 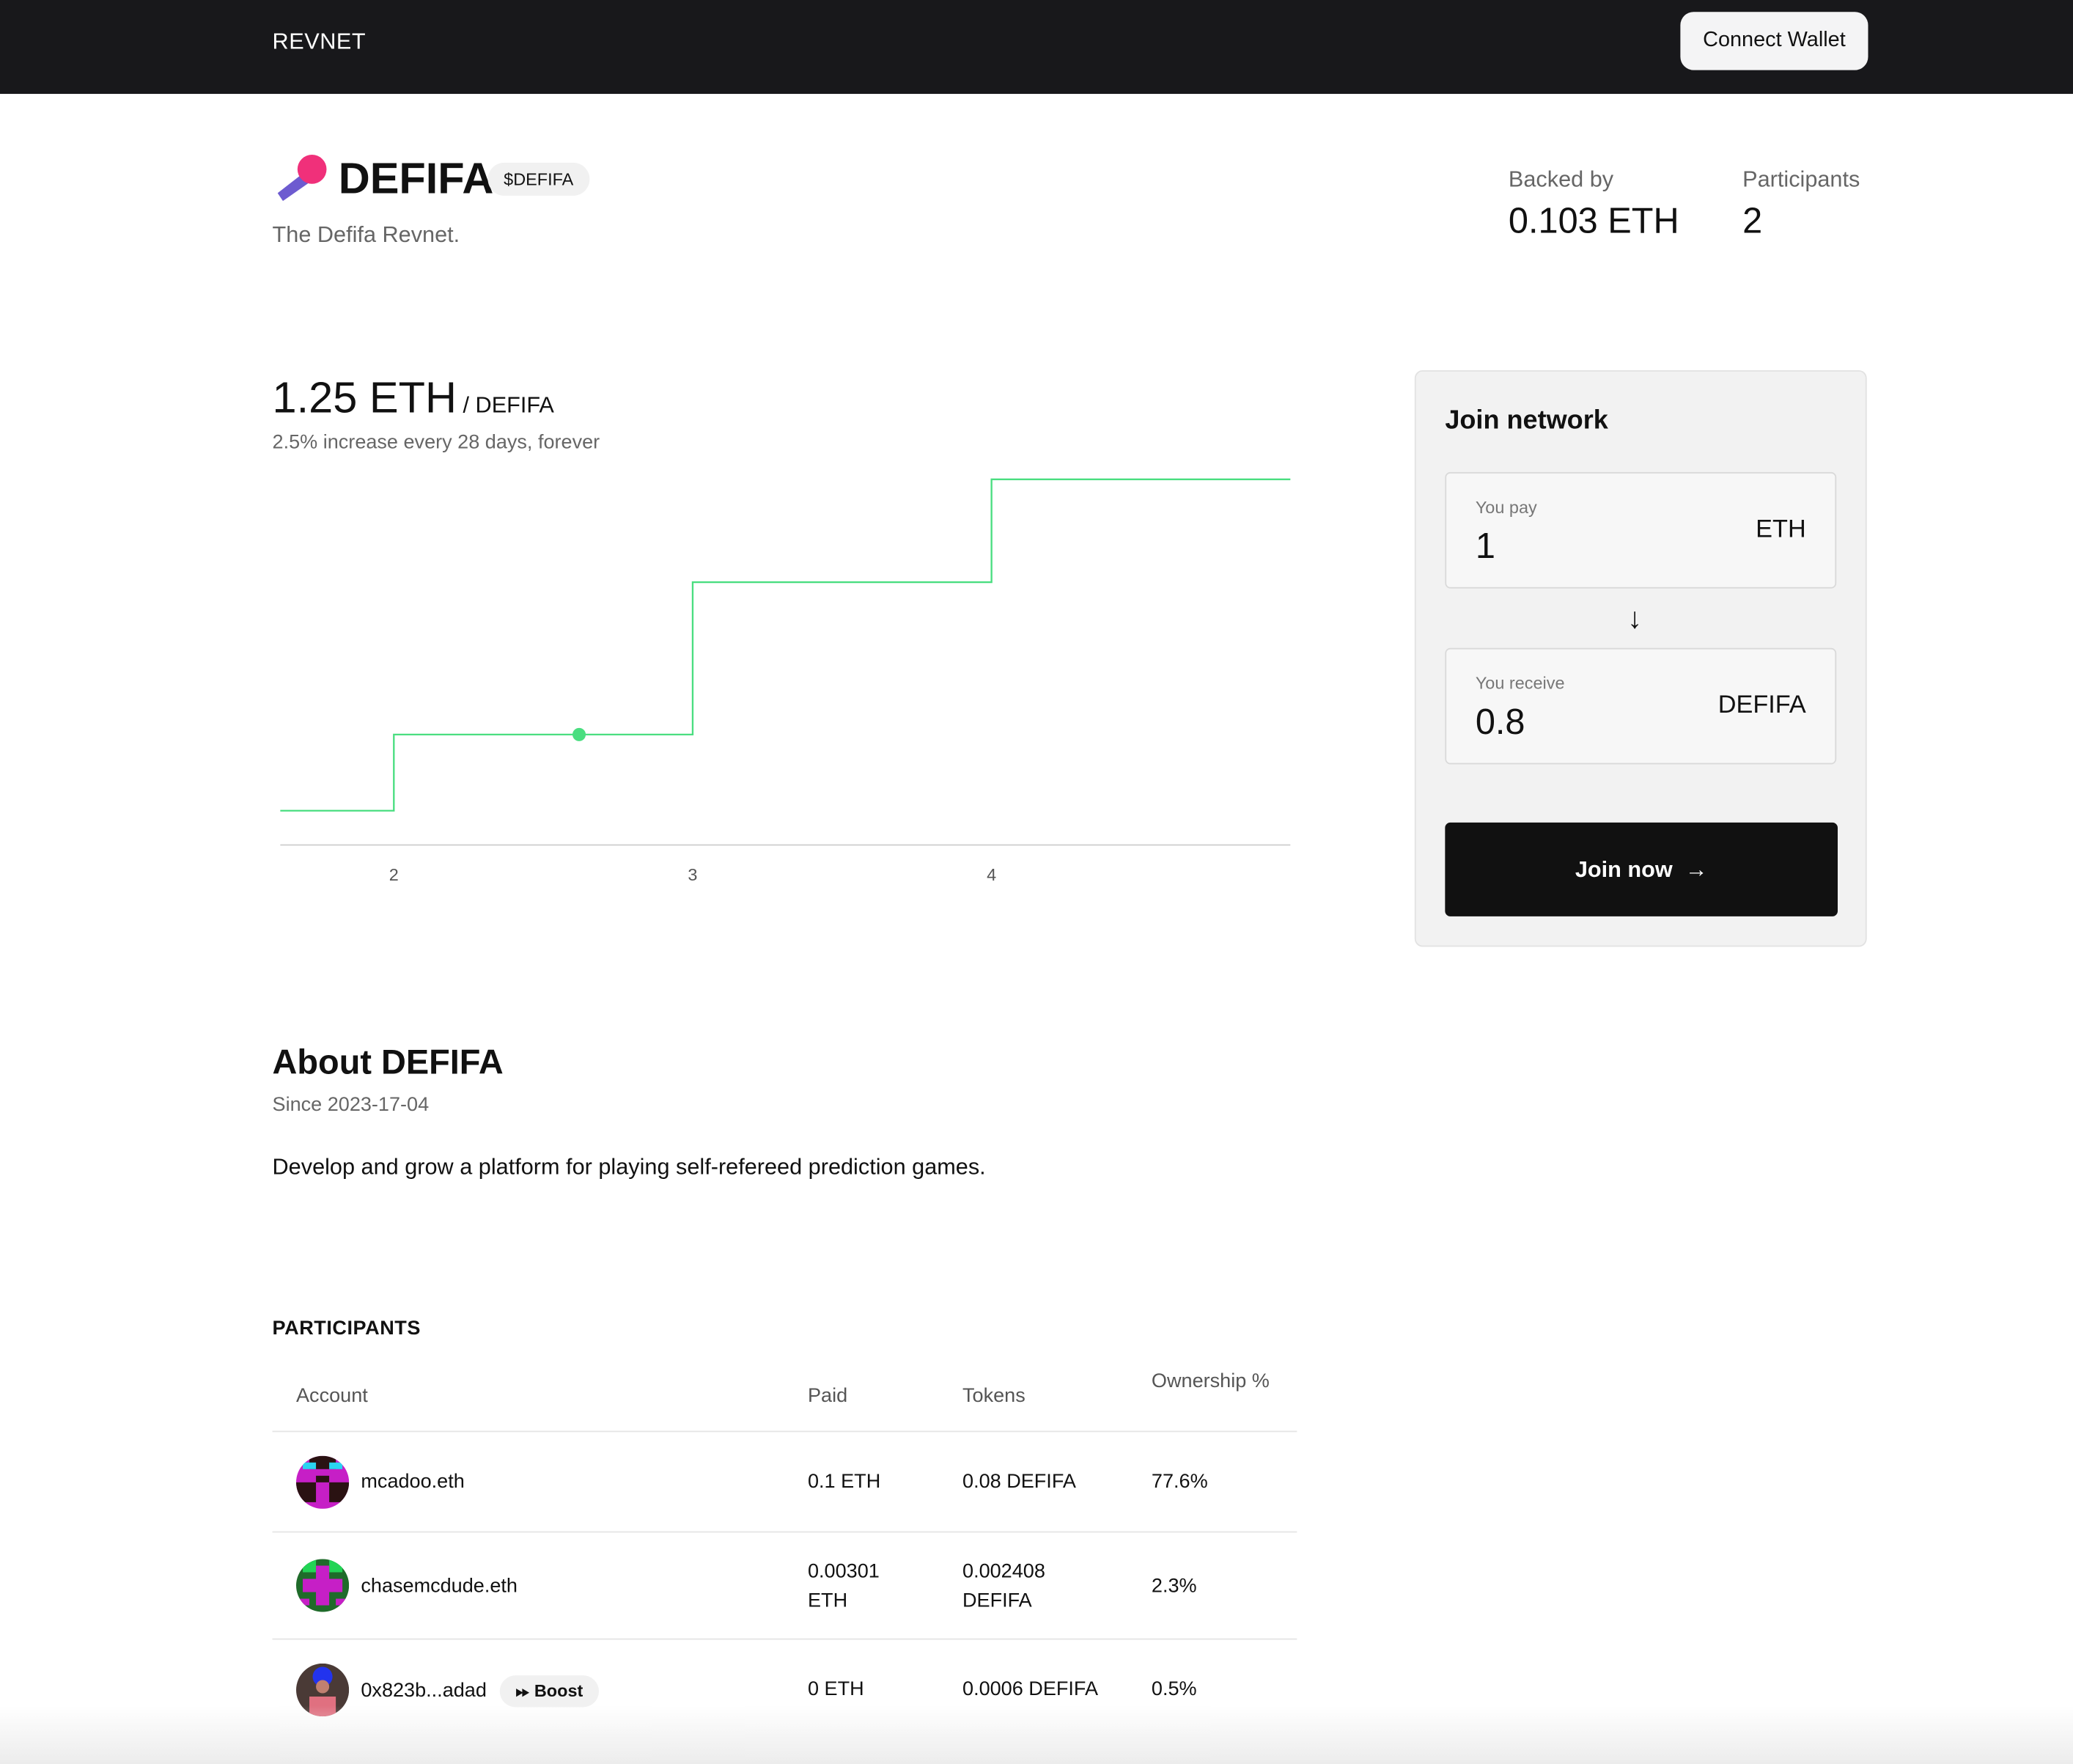 What do you see at coordinates (1752, 221) in the screenshot?
I see `participants-value: 2` at bounding box center [1752, 221].